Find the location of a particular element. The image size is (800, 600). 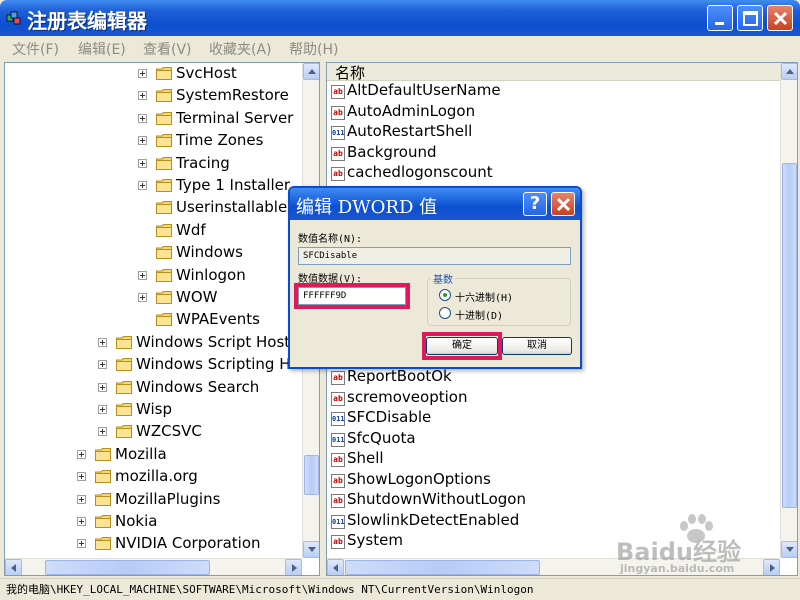

value-data-input: FFFFFF9D is located at coordinates (352, 296).